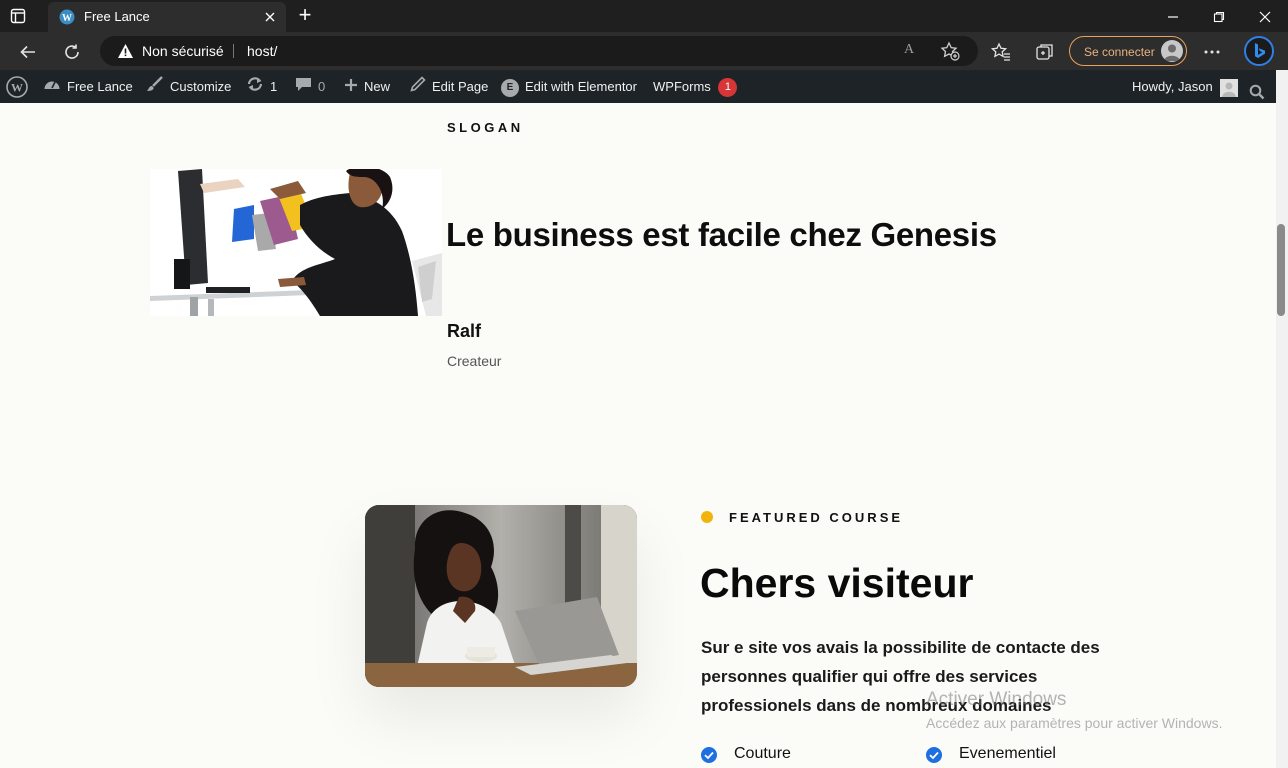 This screenshot has width=1288, height=768. What do you see at coordinates (581, 86) in the screenshot?
I see `edit-elementor-label: Edit with Elementor` at bounding box center [581, 86].